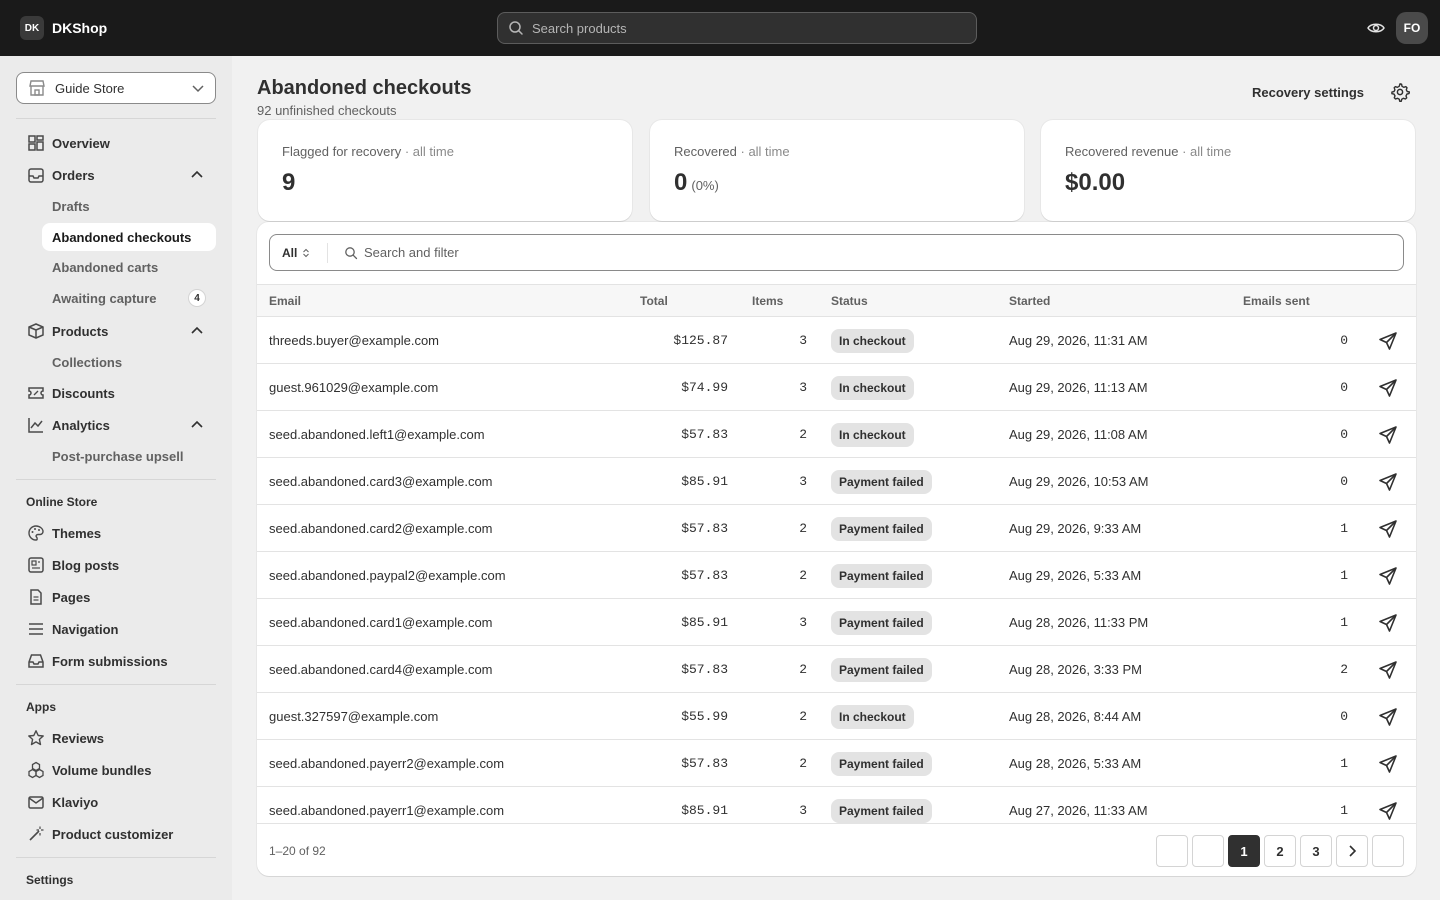 The width and height of the screenshot is (1440, 900). What do you see at coordinates (61, 502) in the screenshot?
I see `section-title-online-store: Online Store` at bounding box center [61, 502].